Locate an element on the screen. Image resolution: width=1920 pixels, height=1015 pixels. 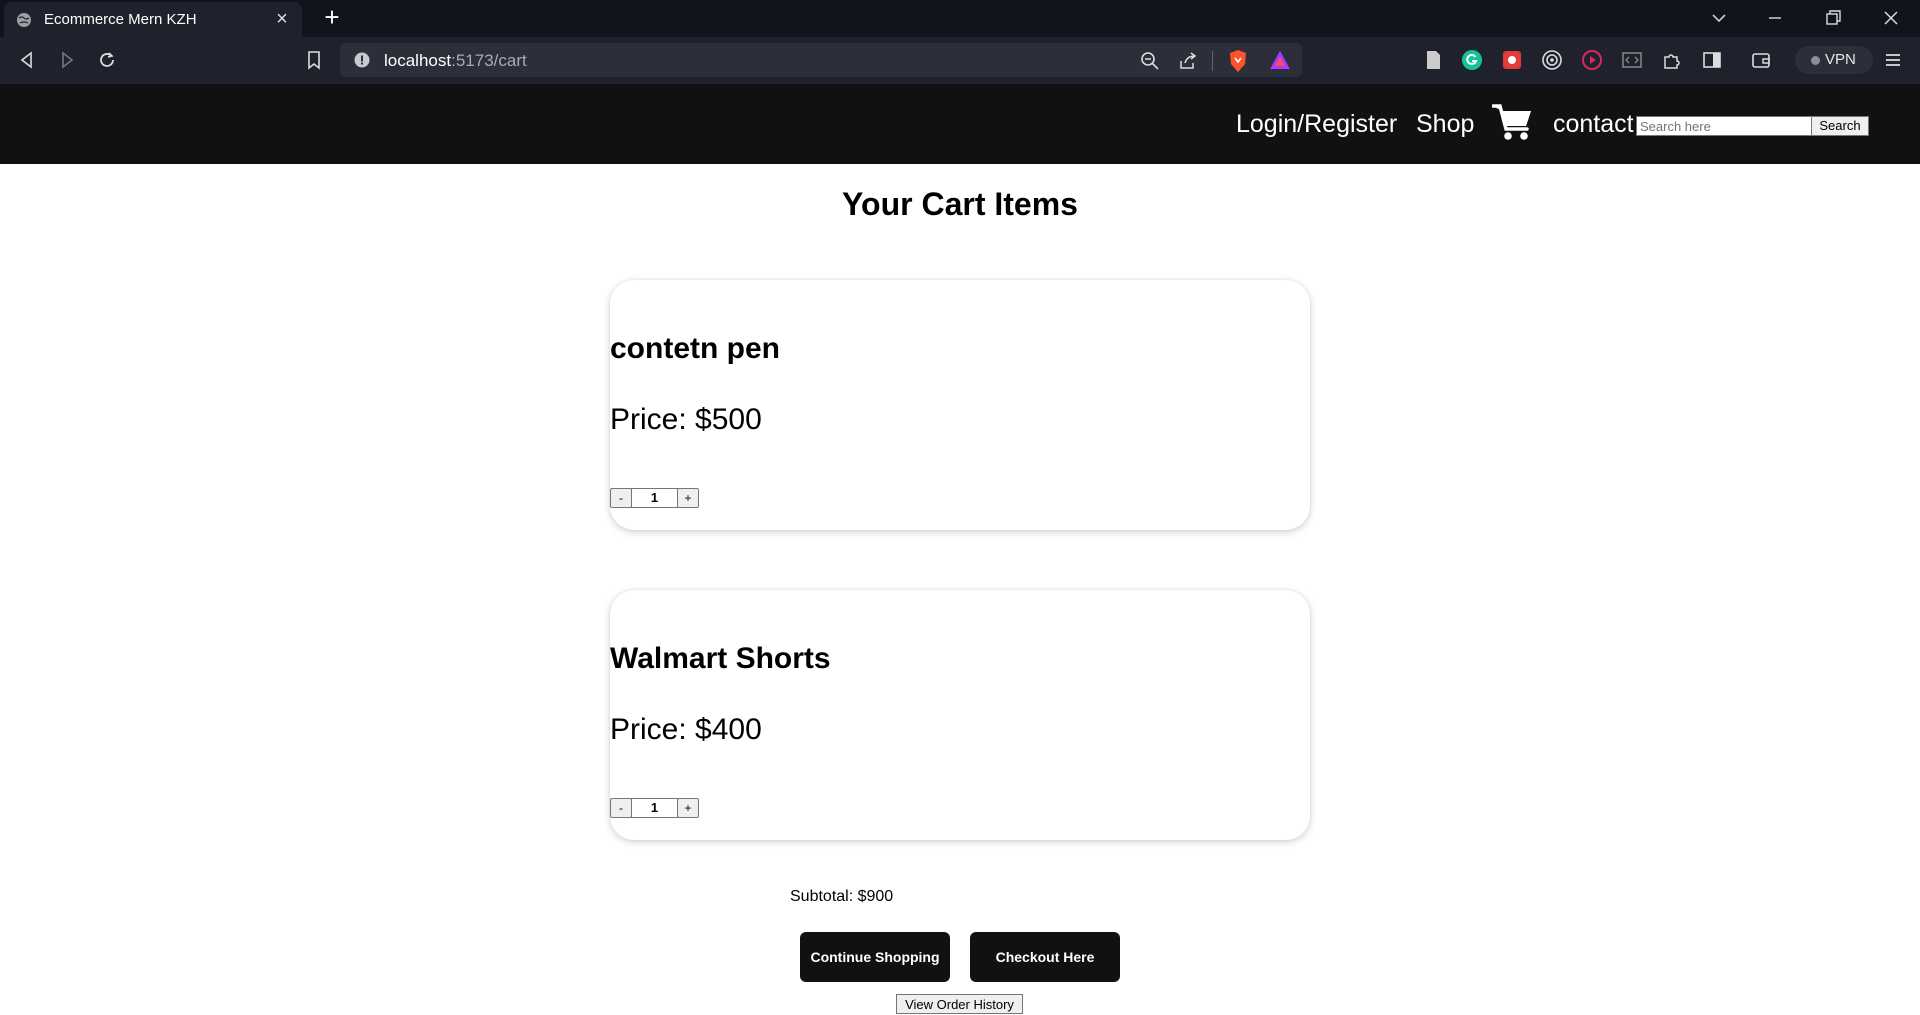
browser-tab-active: Ecommerce Mern KZH × is located at coordinates (153, 19).